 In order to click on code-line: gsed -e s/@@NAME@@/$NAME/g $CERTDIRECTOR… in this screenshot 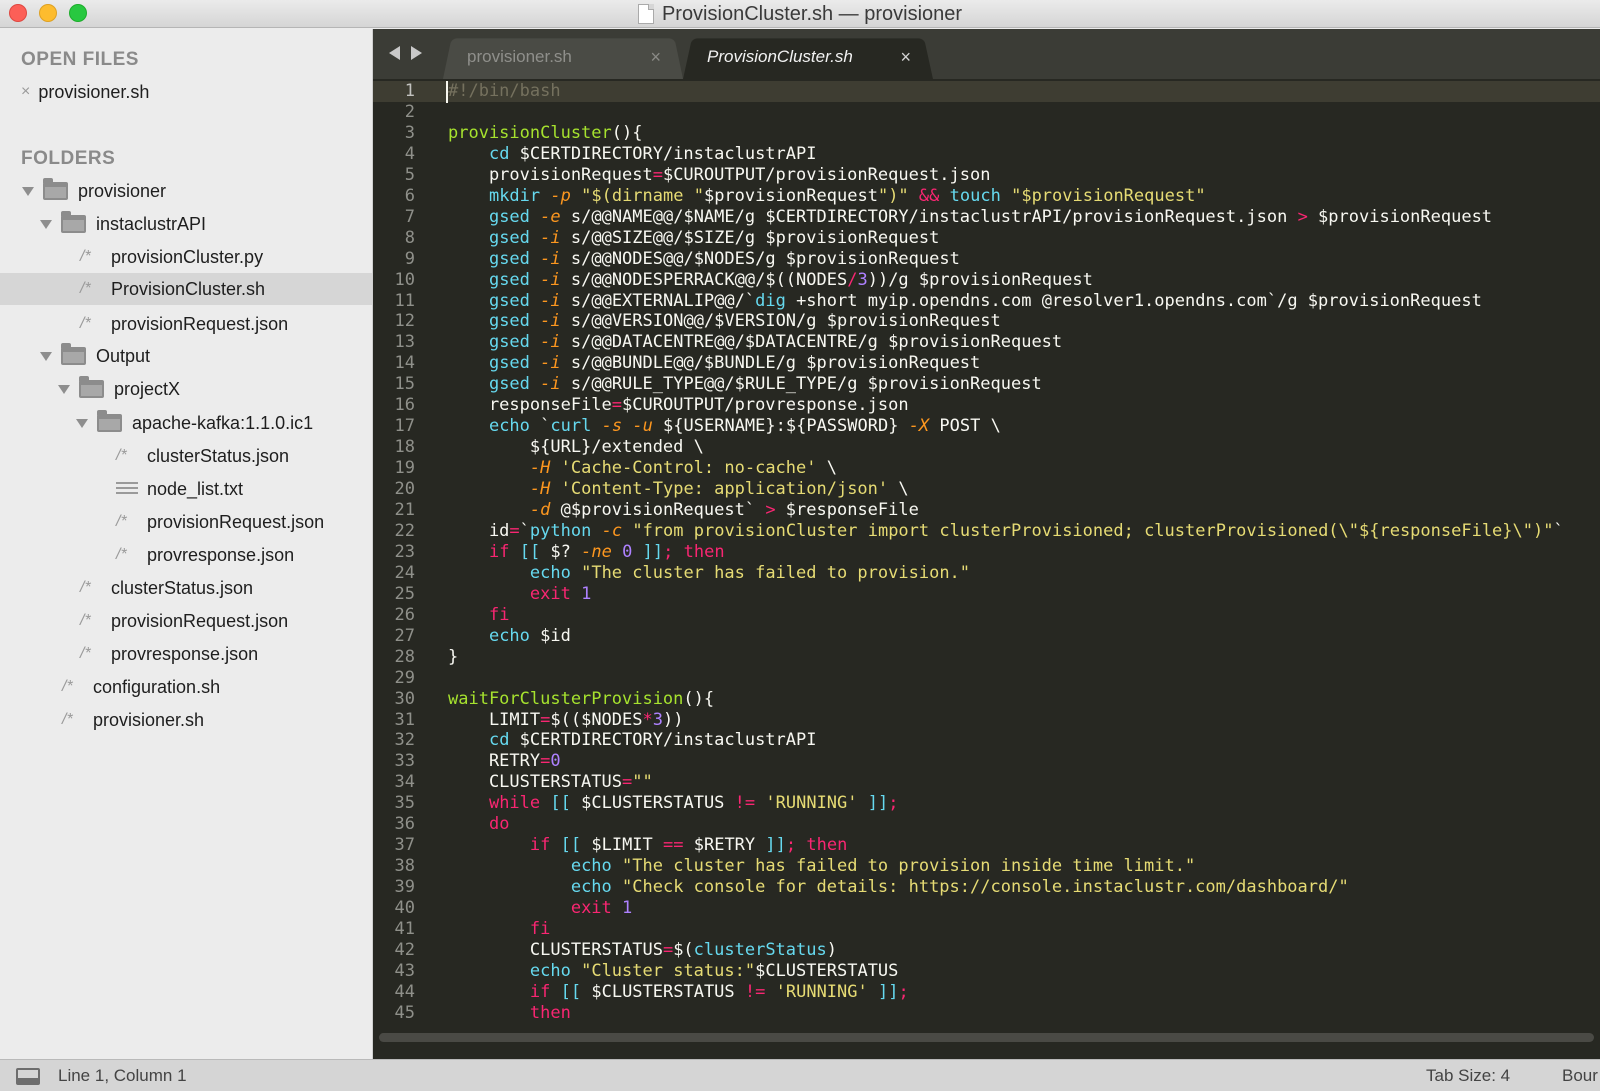, I will do `click(970, 217)`.